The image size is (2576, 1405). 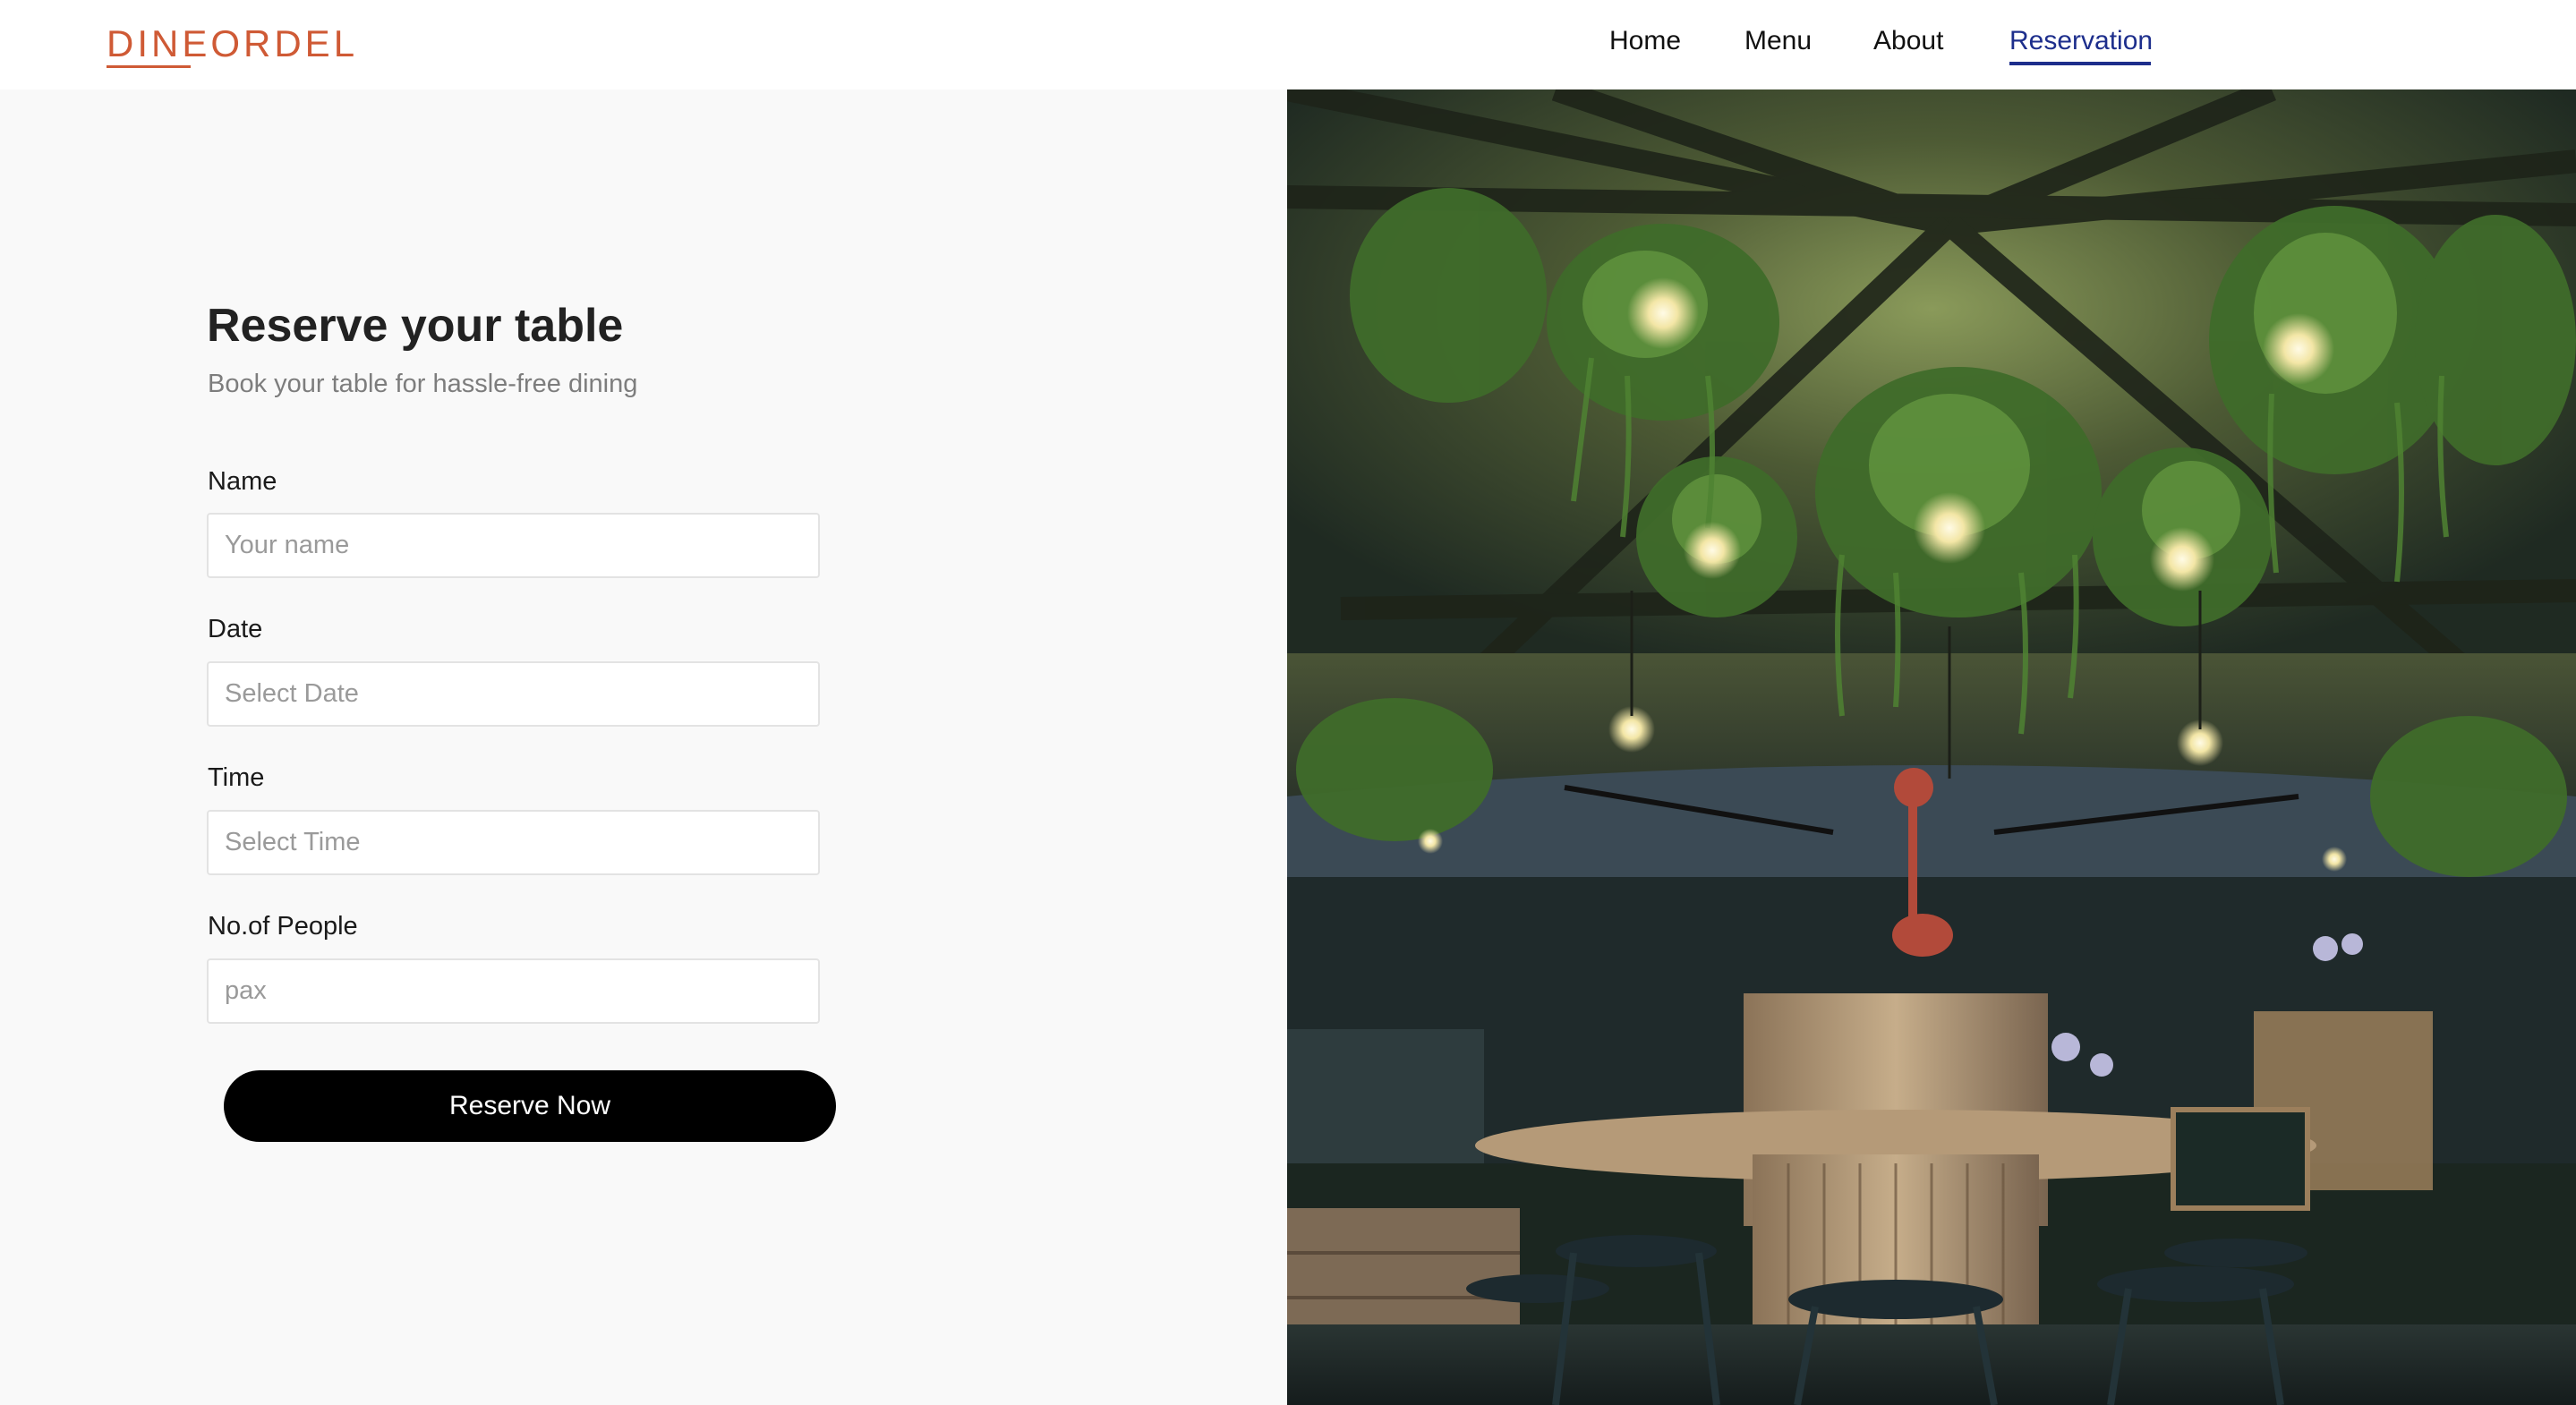 What do you see at coordinates (2081, 43) in the screenshot?
I see `nav-link-reservation: Reservation` at bounding box center [2081, 43].